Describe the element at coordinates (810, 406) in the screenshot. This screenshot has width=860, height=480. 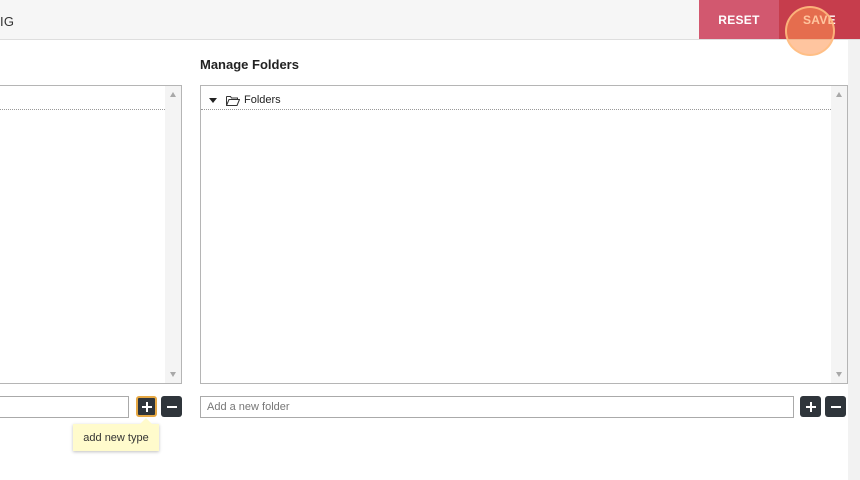
I see `add-folder-button` at that location.